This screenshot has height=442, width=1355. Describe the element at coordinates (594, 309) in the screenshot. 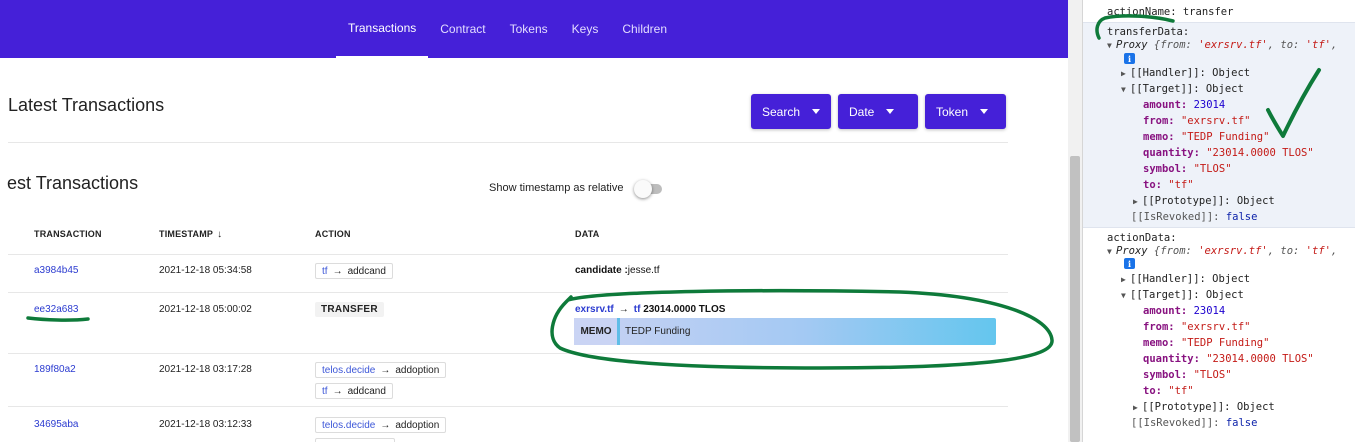

I see `transfer-from-link: exrsrv.tf` at that location.